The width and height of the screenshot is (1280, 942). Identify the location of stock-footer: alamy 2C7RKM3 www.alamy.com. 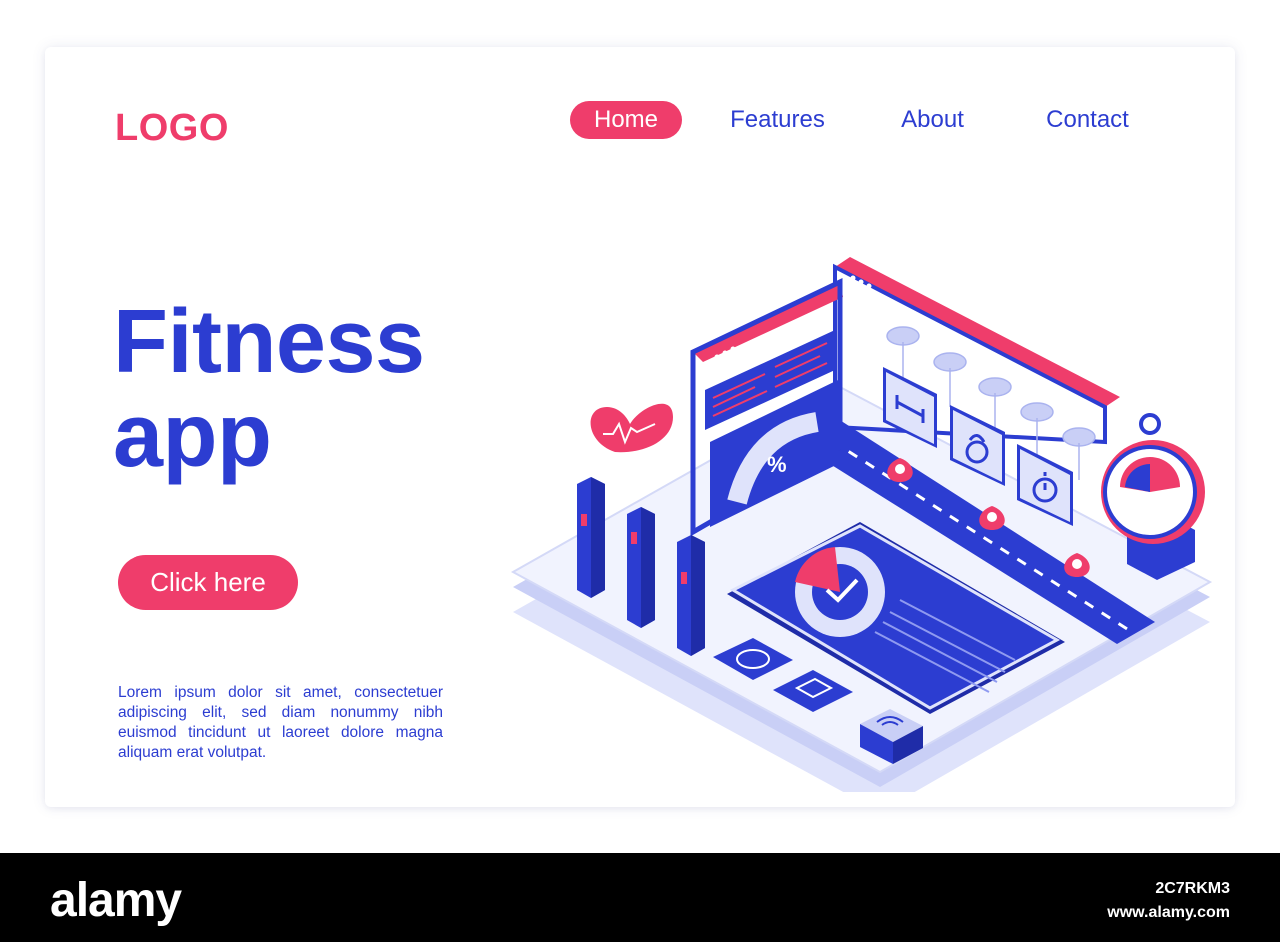
(640, 897).